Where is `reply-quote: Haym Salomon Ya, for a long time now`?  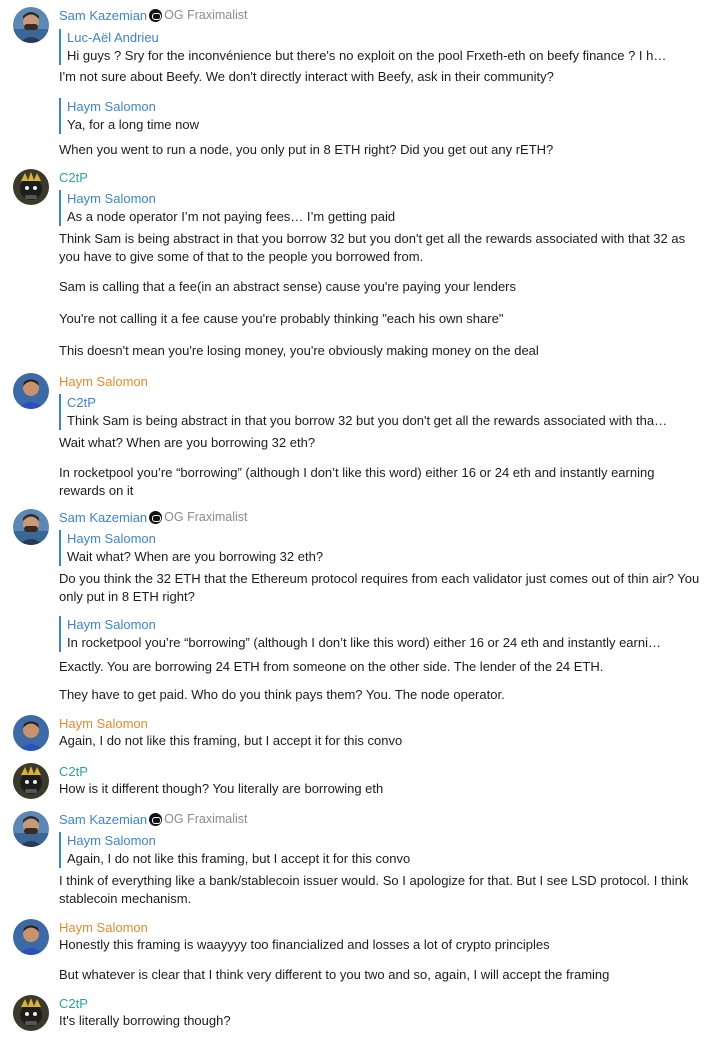
reply-quote: Haym Salomon Ya, for a long time now is located at coordinates (383, 116).